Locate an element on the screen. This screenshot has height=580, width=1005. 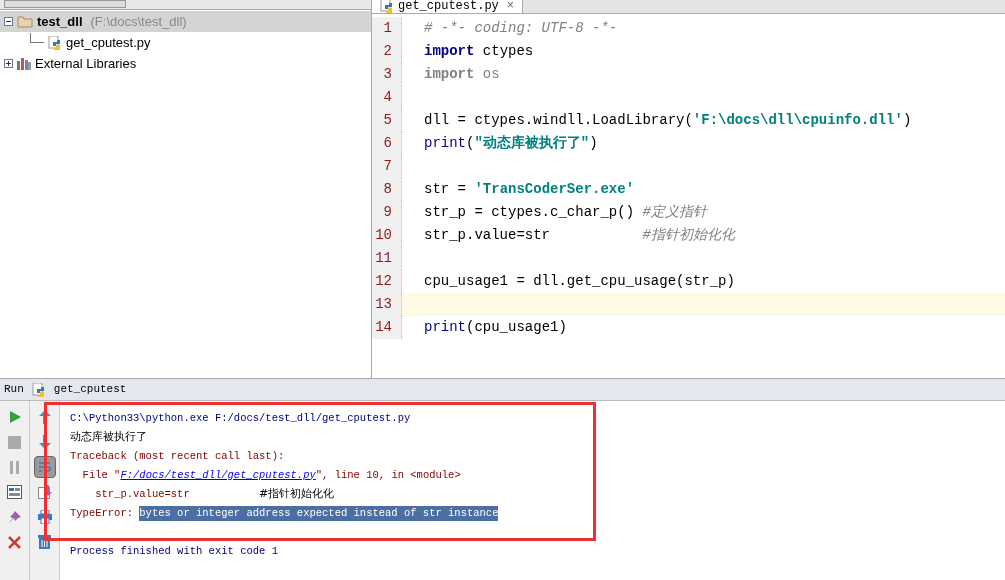
line-number: 2 is located at coordinates (387, 51).